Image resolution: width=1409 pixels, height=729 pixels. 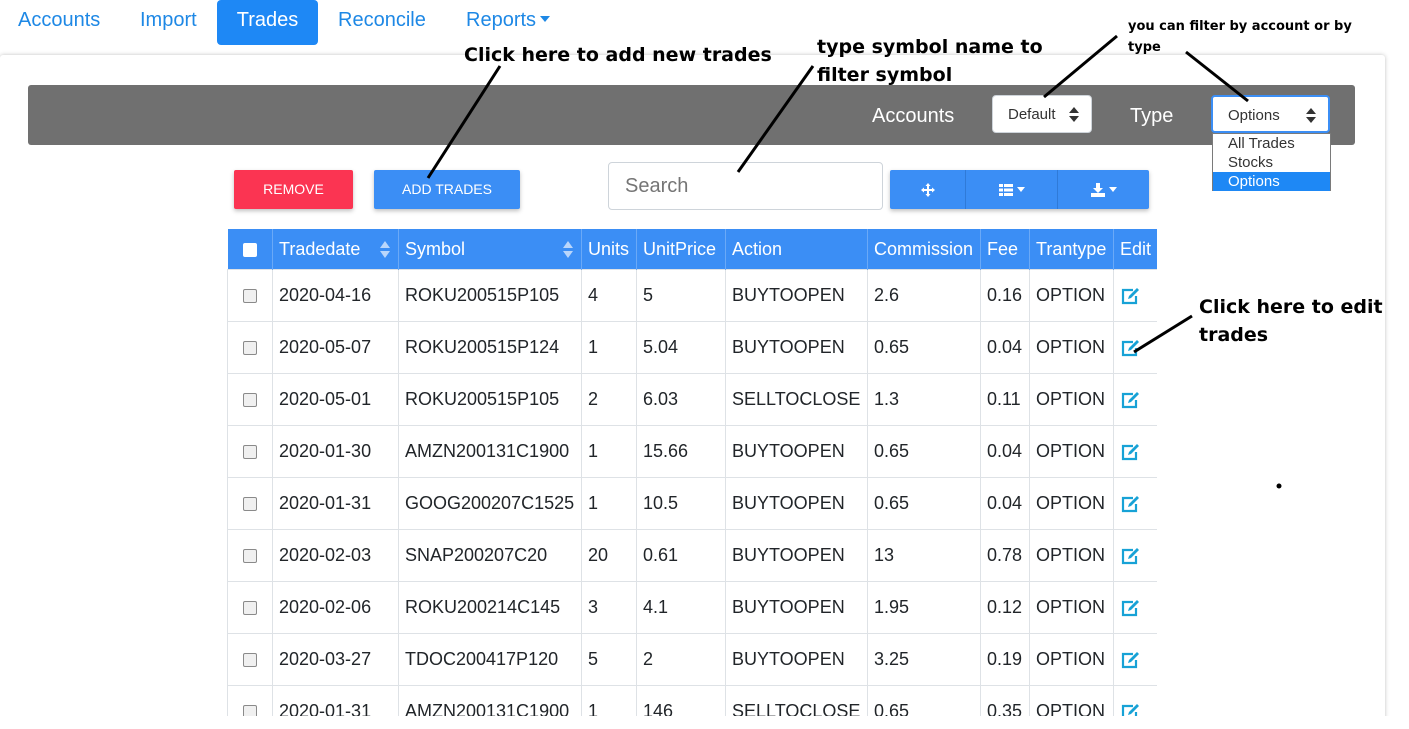 I want to click on nav-import: Import, so click(x=168, y=22).